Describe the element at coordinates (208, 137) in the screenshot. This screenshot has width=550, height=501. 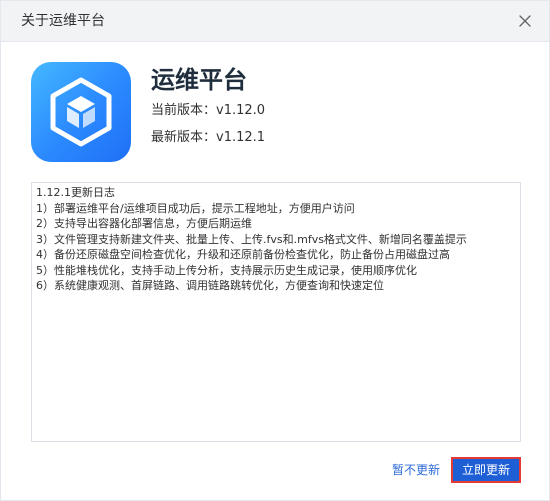
I see `latest-version: 最新版本：v1.12.1` at that location.